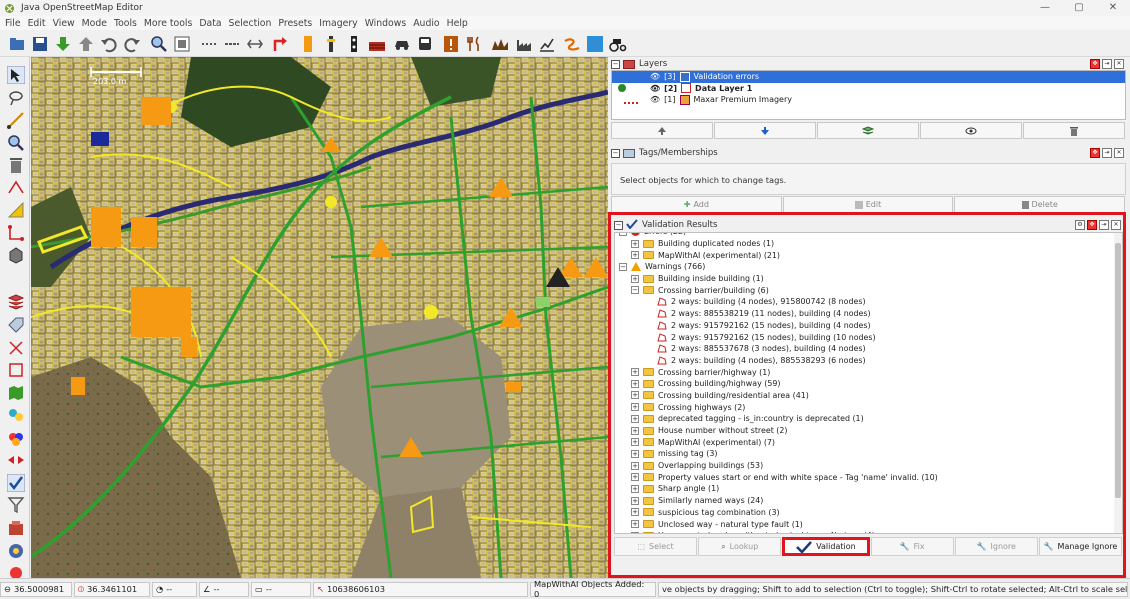  What do you see at coordinates (16, 210) in the screenshot?
I see `measure-icon` at bounding box center [16, 210].